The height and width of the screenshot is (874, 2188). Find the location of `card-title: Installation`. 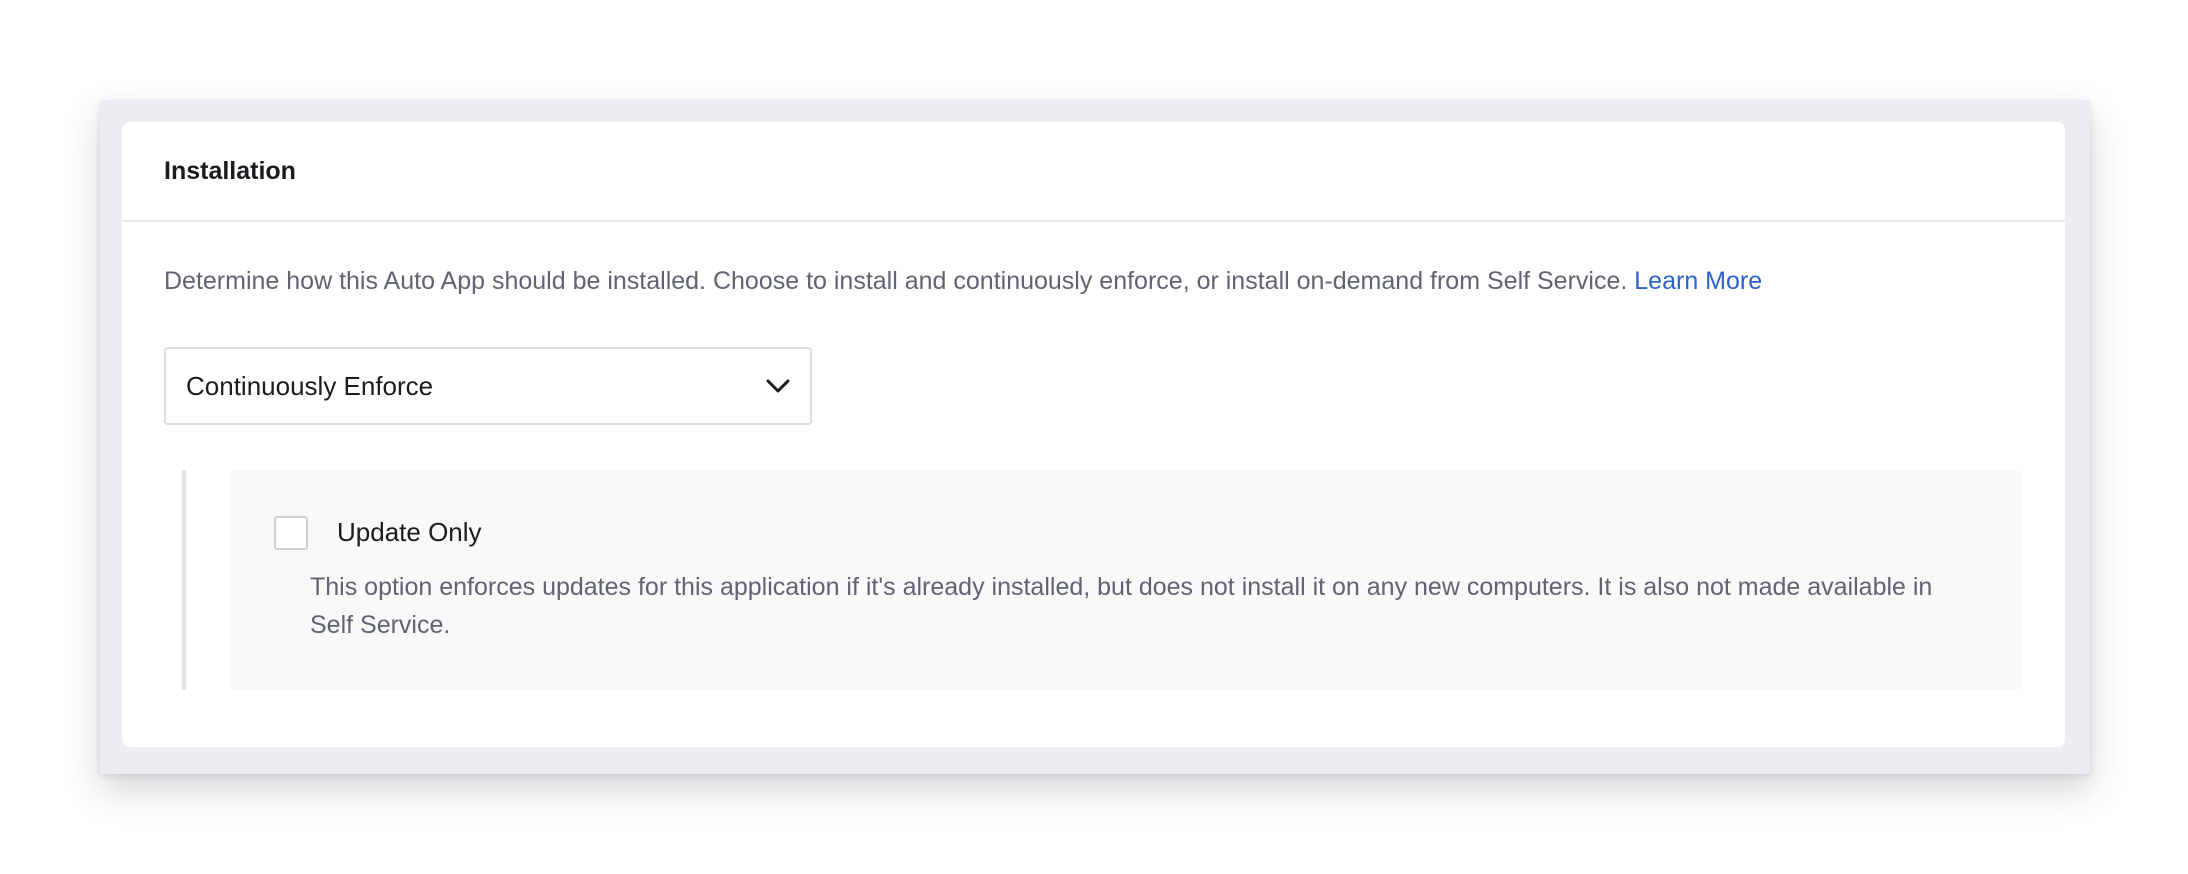

card-title: Installation is located at coordinates (230, 170).